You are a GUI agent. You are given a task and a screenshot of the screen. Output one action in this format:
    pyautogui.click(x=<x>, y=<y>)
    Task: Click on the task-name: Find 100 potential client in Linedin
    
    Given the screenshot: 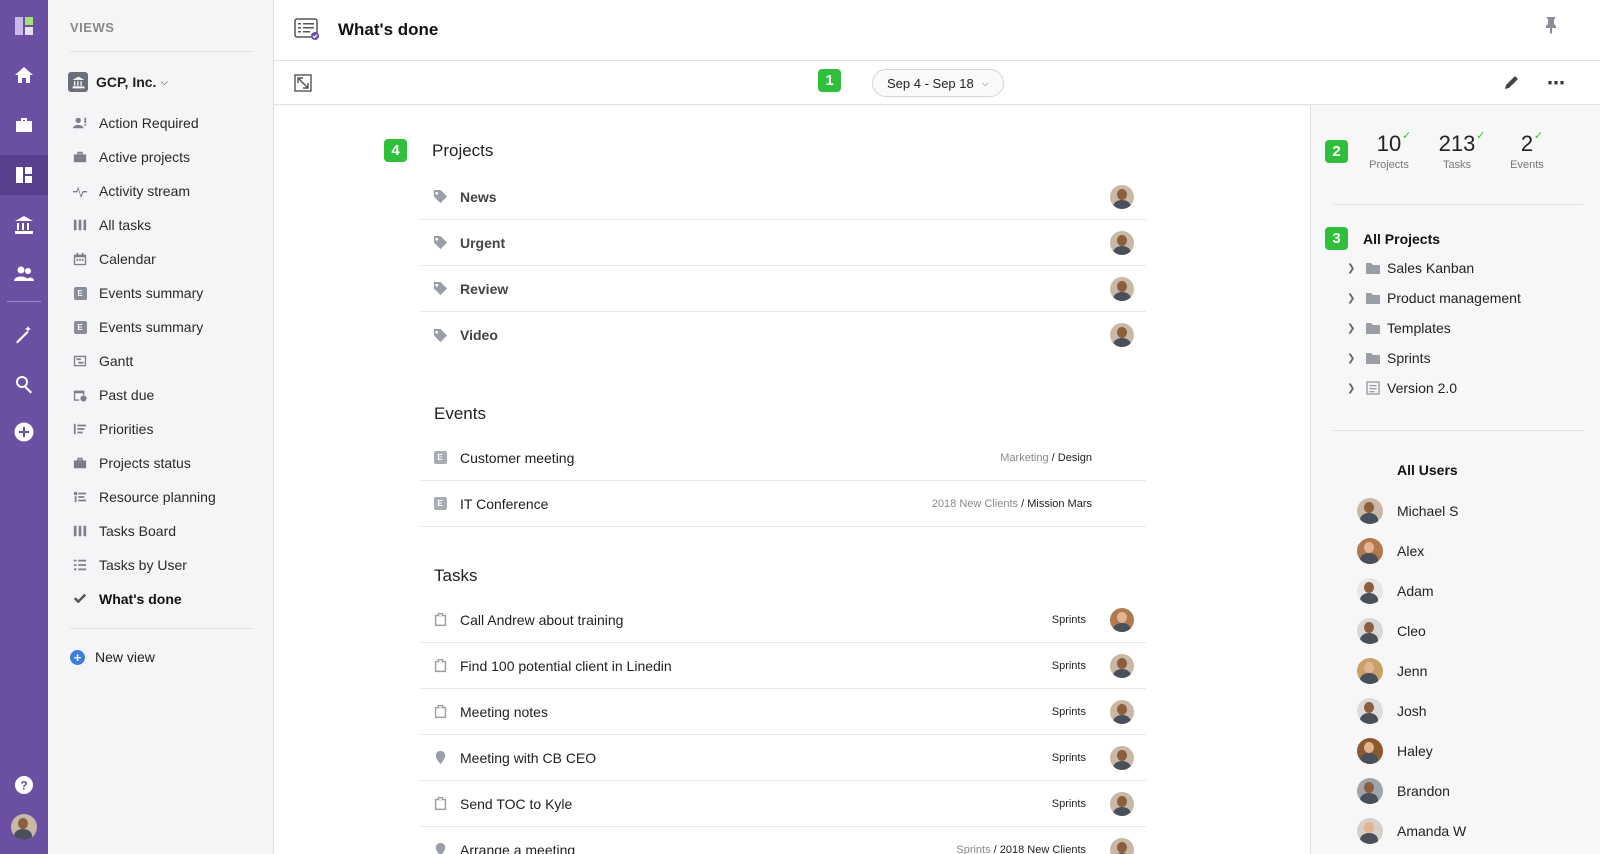 What is the action you would take?
    pyautogui.click(x=566, y=665)
    